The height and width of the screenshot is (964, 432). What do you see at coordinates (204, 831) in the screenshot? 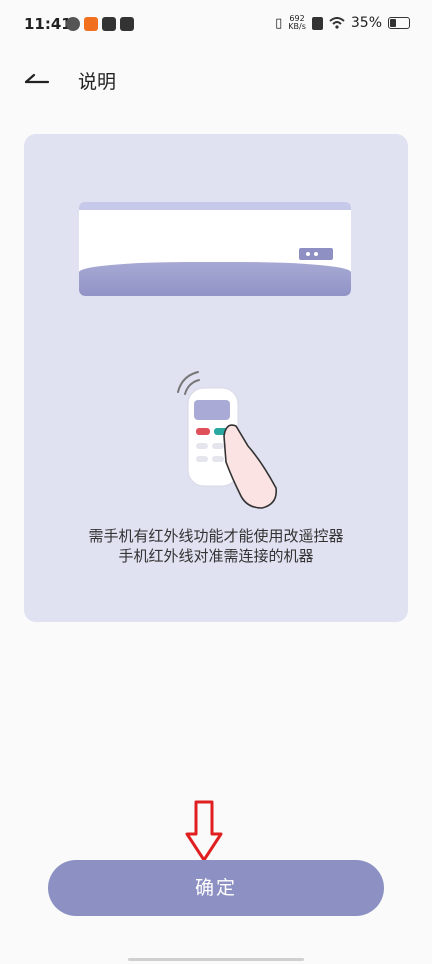
I see `annotation-arrow-icon` at bounding box center [204, 831].